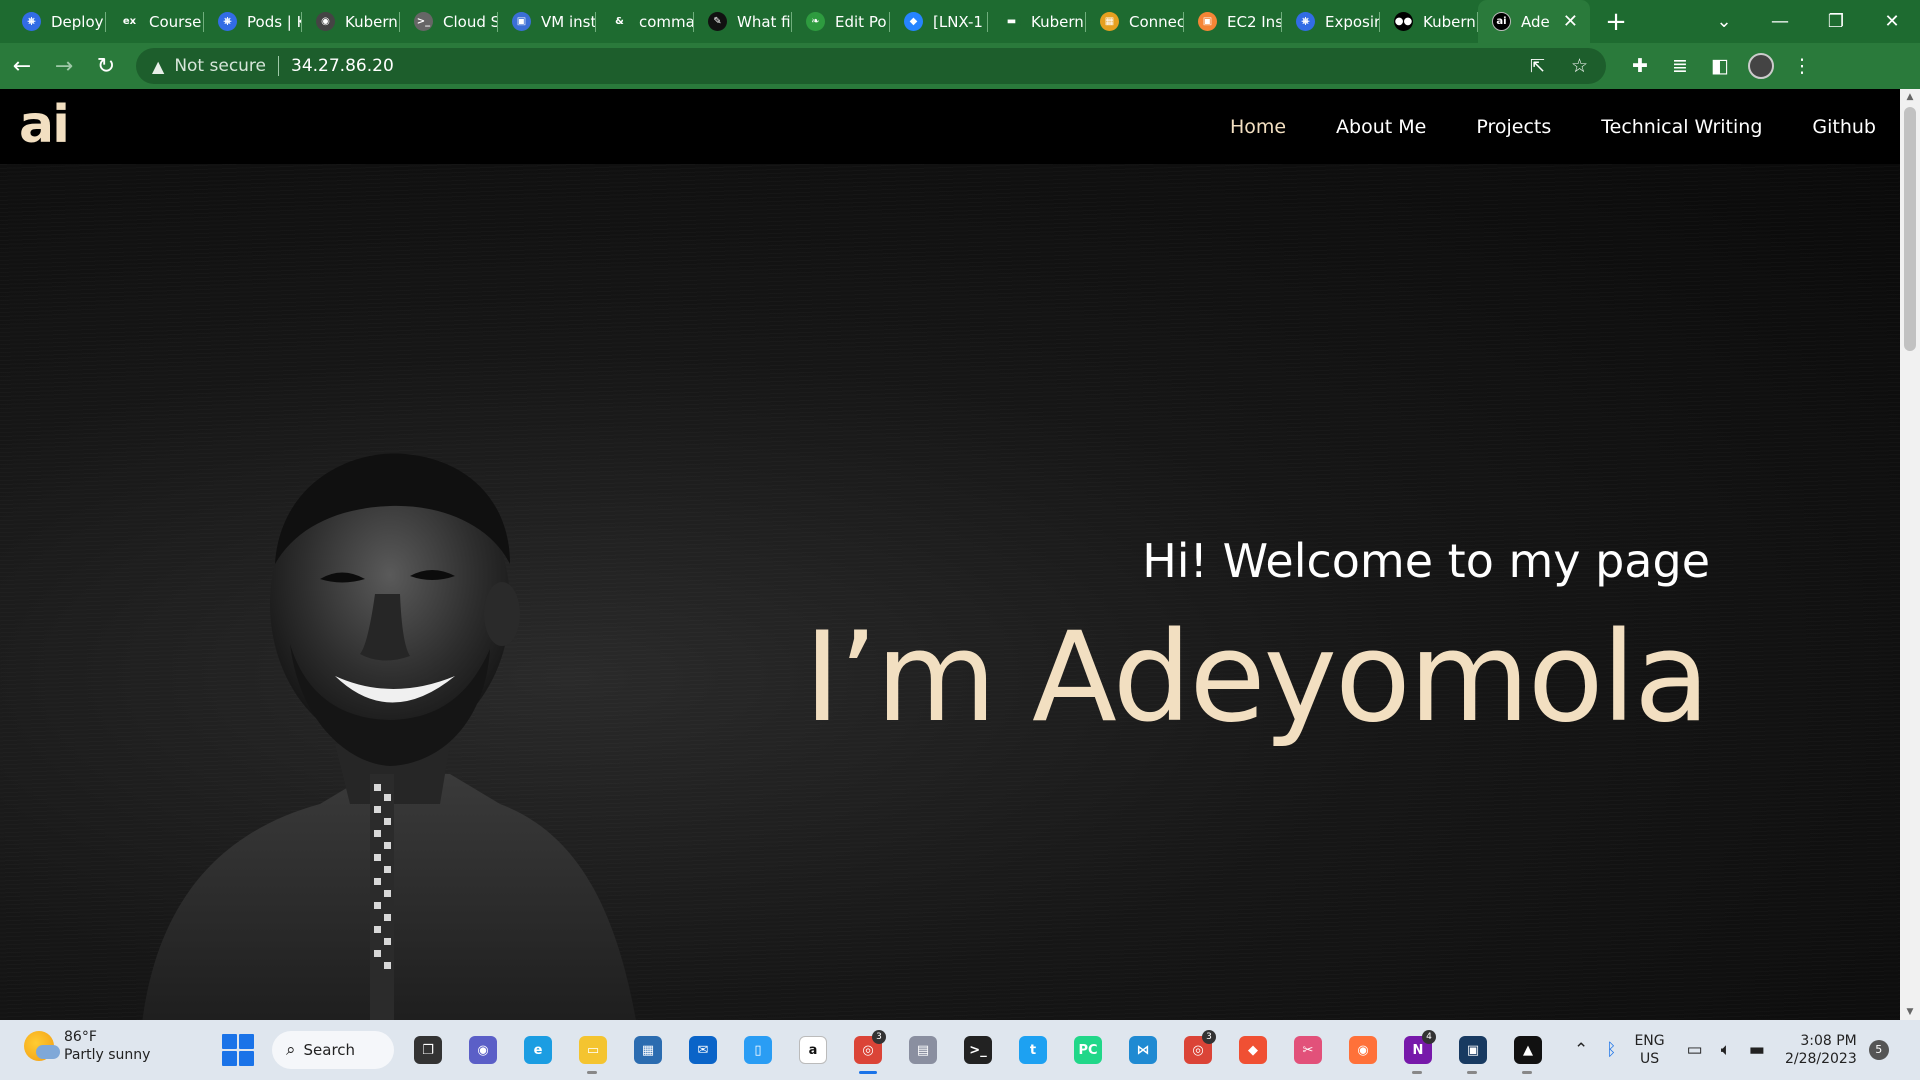  Describe the element at coordinates (449, 21) in the screenshot. I see `browser-tab: >_ Cloud S` at that location.